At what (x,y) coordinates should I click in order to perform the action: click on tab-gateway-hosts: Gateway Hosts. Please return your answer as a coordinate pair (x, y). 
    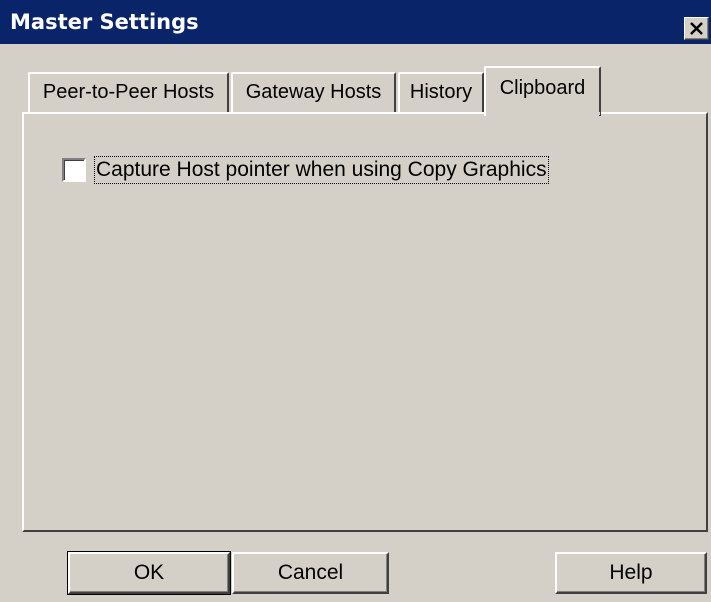
    Looking at the image, I should click on (313, 92).